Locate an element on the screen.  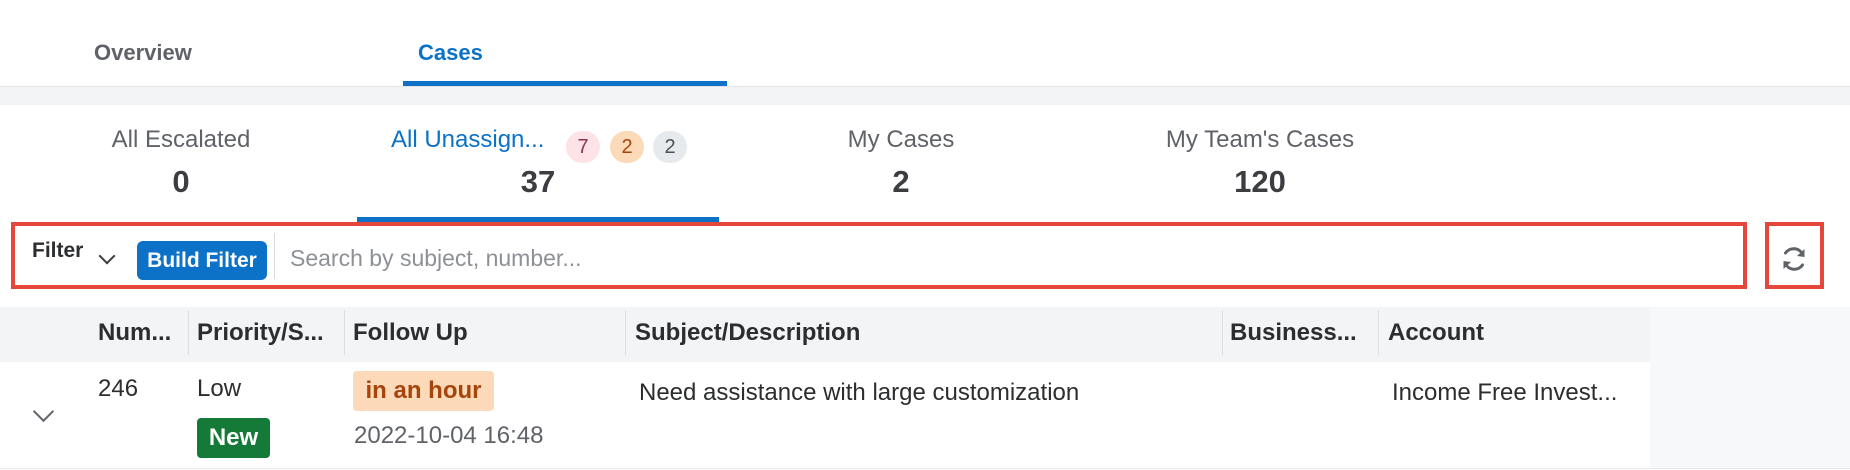
table-scroll-area is located at coordinates (1750, 415).